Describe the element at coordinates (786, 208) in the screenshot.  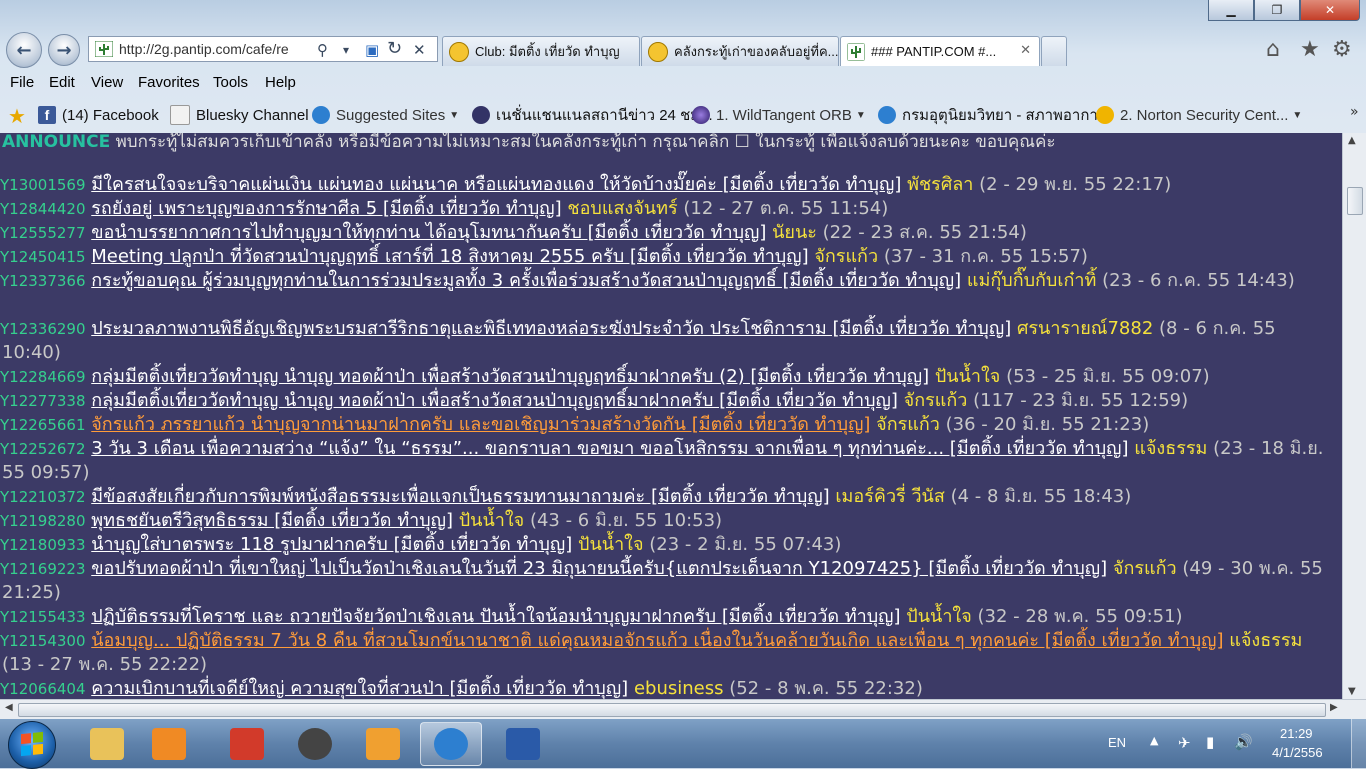
I see `topic-meta: (12 - 27 ต.ค. 55 11:54)` at that location.